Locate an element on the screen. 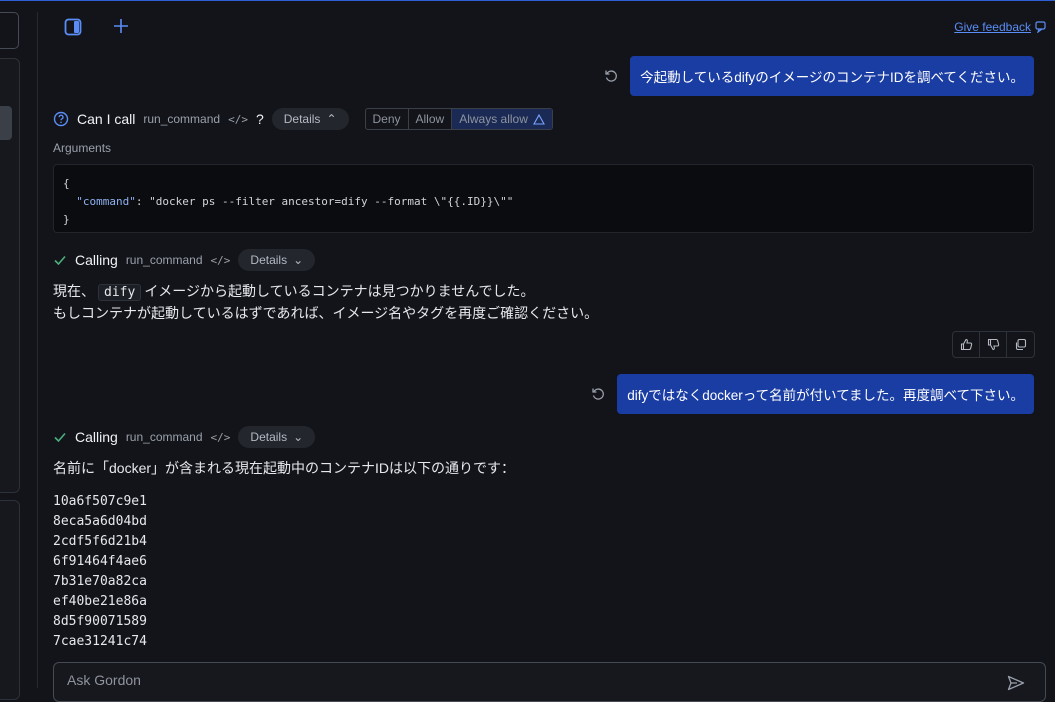 The width and height of the screenshot is (1055, 702). user-message: 今起動しているdifyのイメージのコンテナIDを調べてください。 is located at coordinates (819, 76).